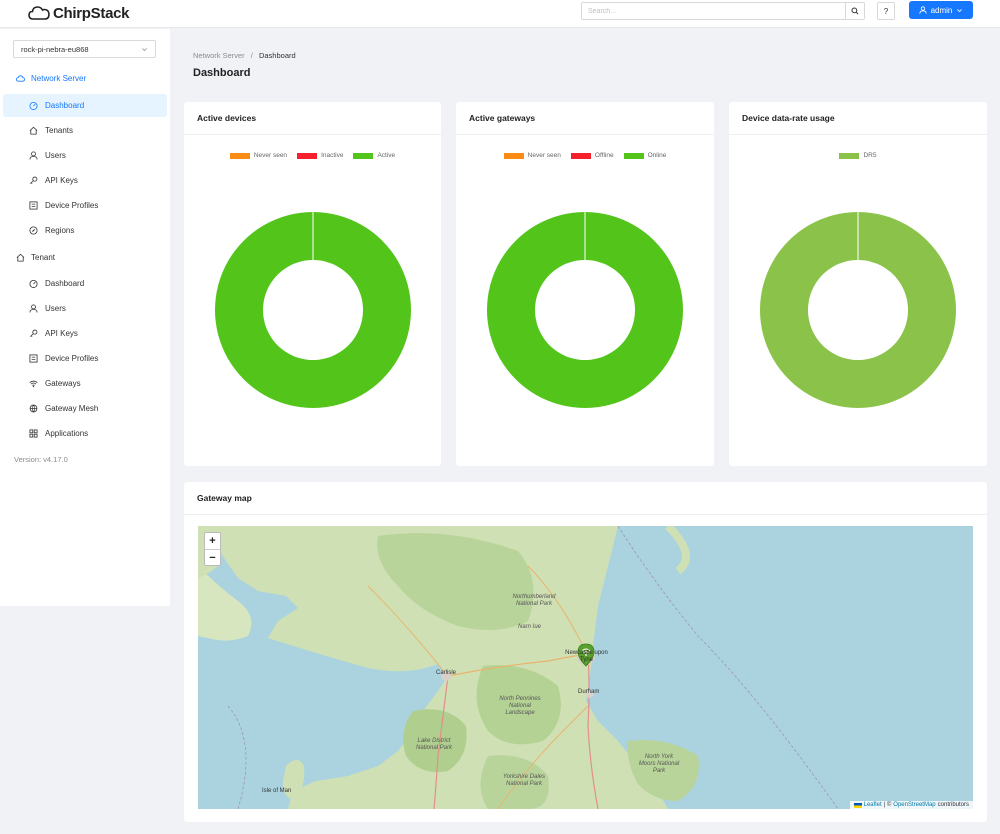 Image resolution: width=1000 pixels, height=834 pixels. I want to click on sidebar-item-ns-dashboard: Dashboard, so click(85, 105).